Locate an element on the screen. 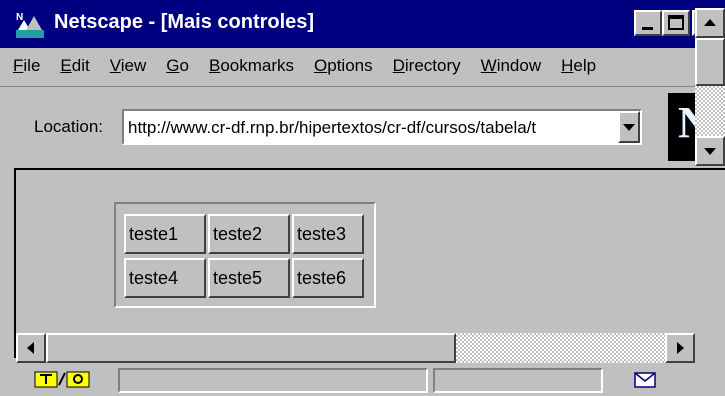  arrow-left-icon is located at coordinates (30, 348).